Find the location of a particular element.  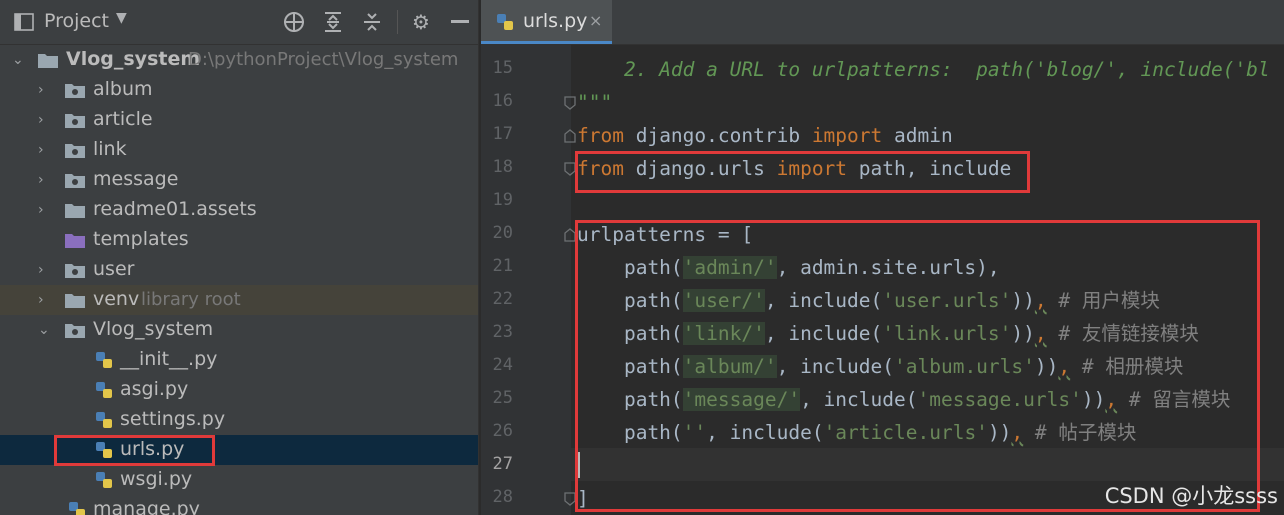

tree-item-label: album is located at coordinates (123, 89).